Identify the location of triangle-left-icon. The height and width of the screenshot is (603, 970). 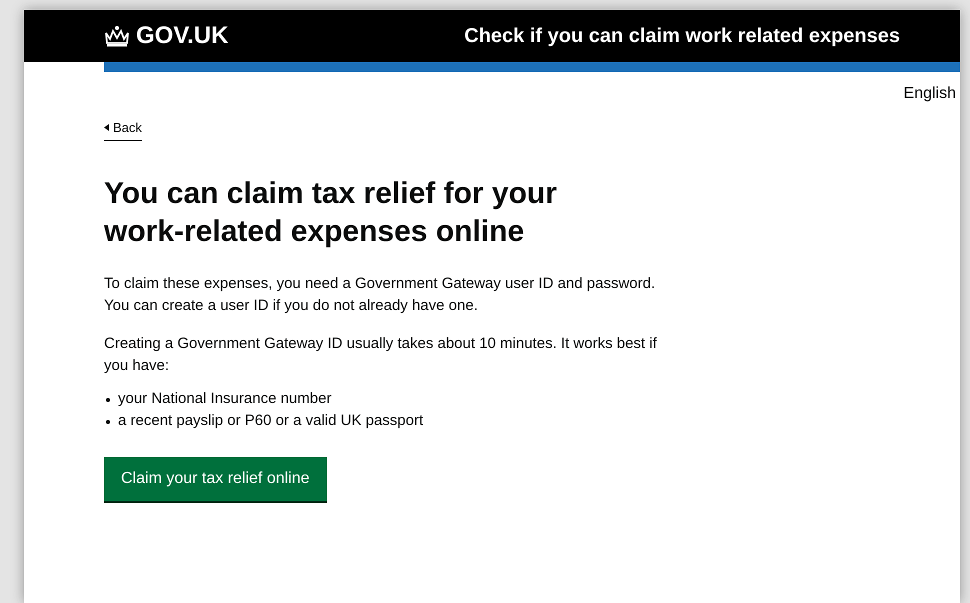
(106, 128).